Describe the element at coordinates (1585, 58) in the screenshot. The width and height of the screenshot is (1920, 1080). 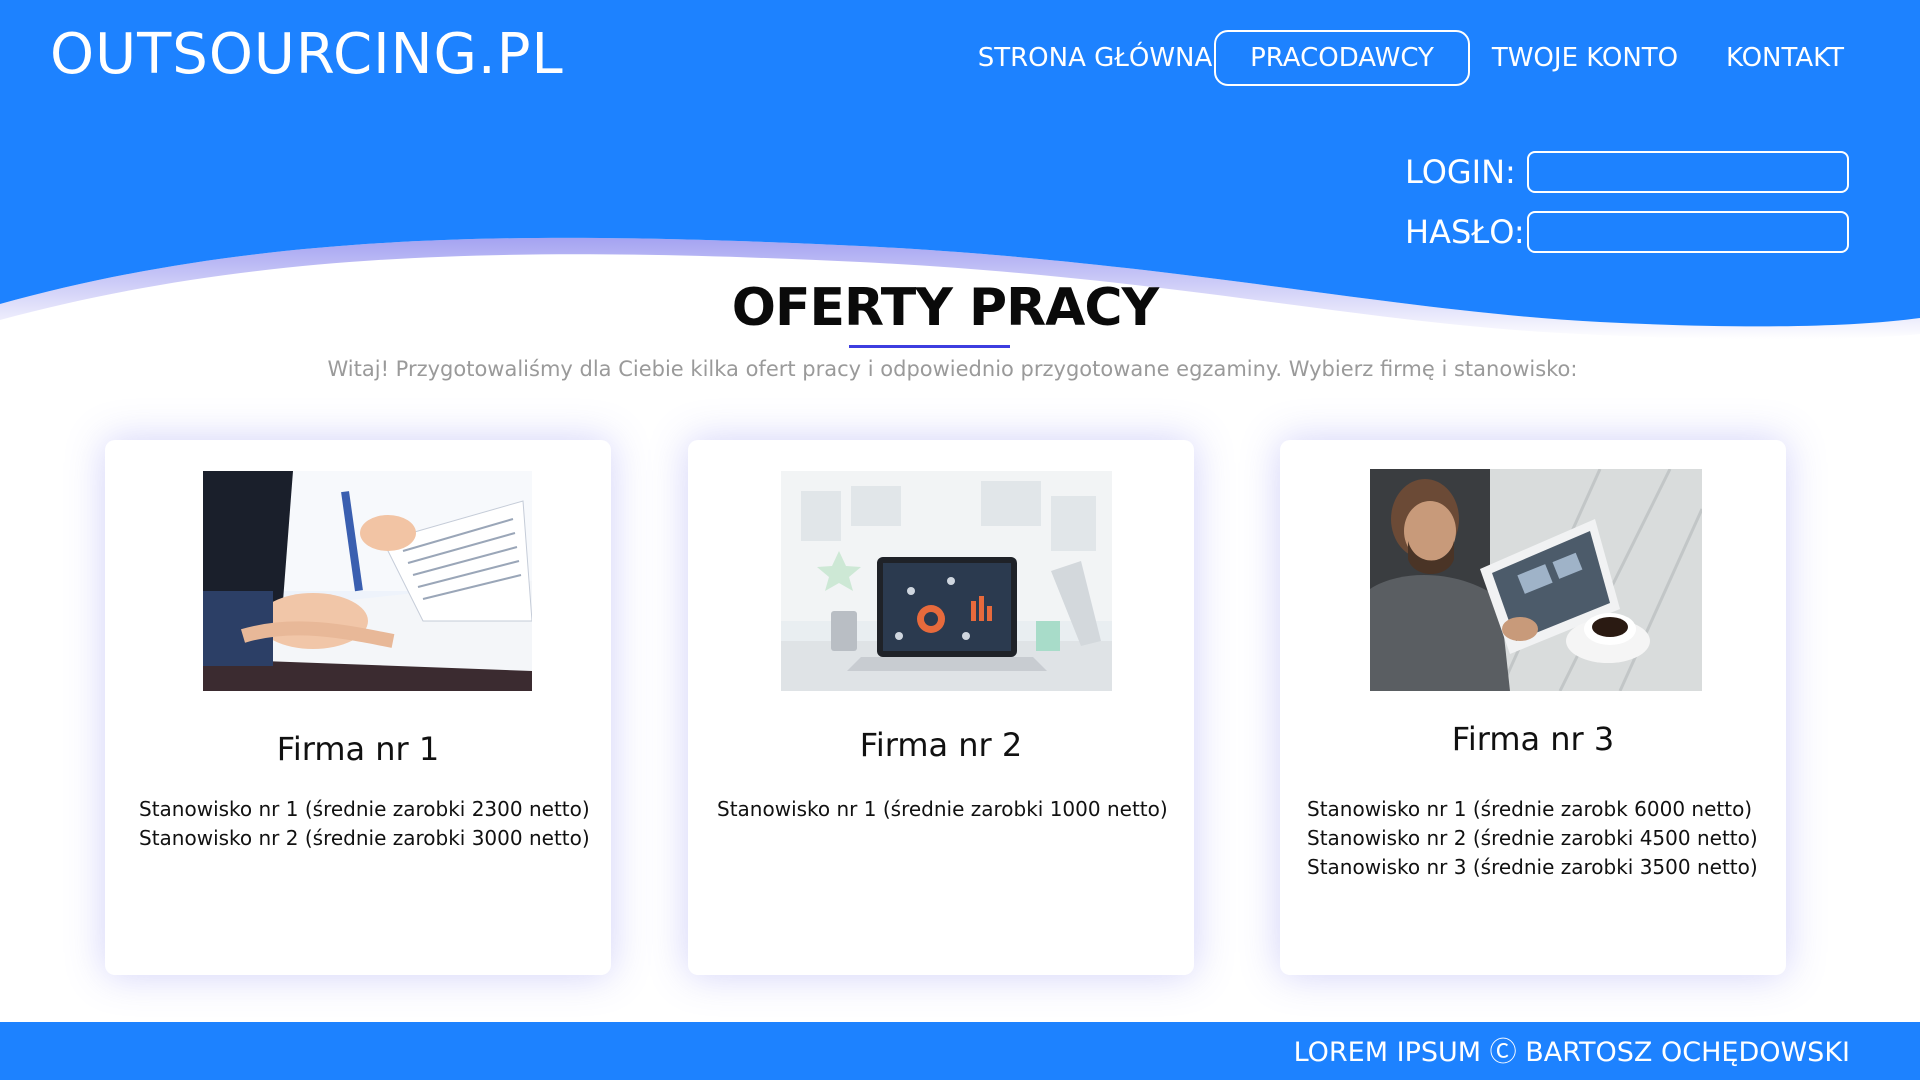
I see `nav-account: TWOJE KONTO` at that location.